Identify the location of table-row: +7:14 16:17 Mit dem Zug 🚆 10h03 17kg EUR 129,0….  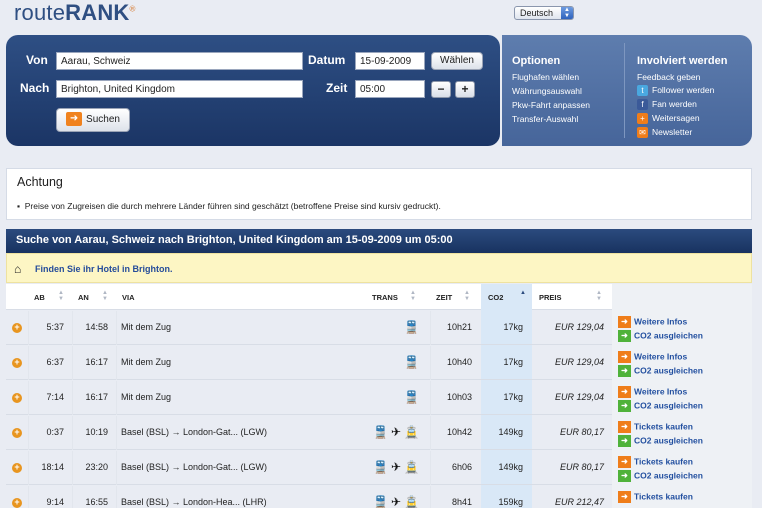
(309, 398).